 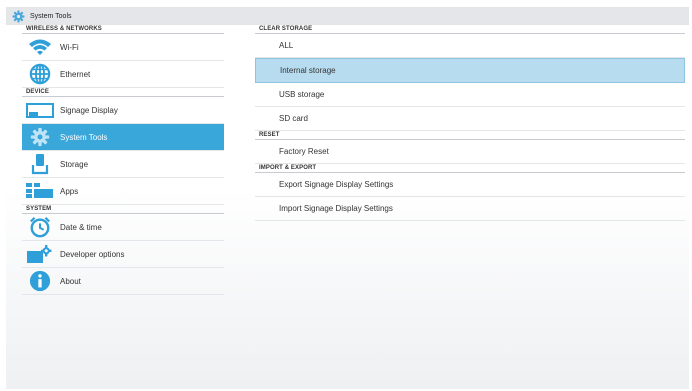 I want to click on section-header-system: SYSTEM, so click(x=123, y=209).